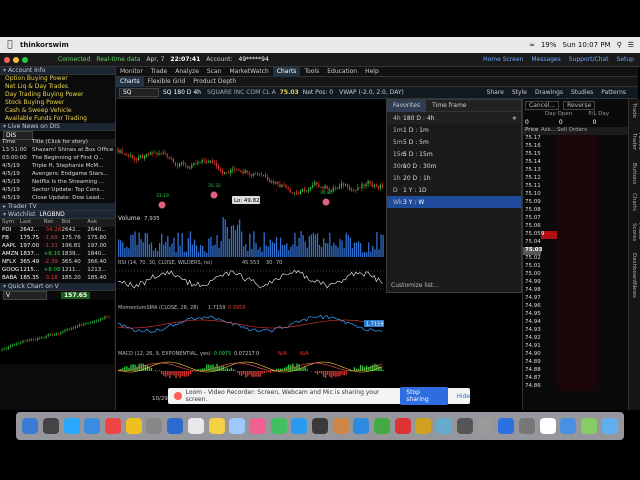  I want to click on ladder-row: 75.09, so click(575, 203).